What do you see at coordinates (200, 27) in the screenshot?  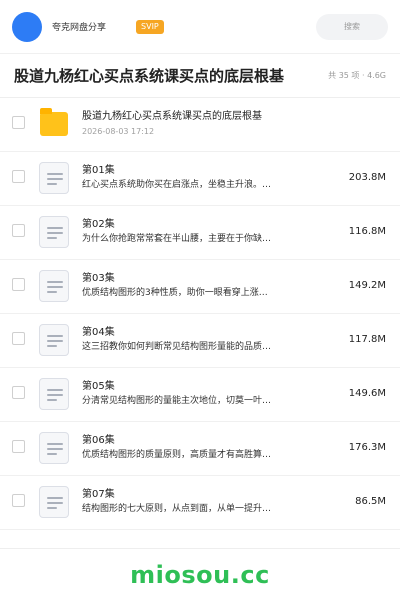 I see `top-bar: 夸克网盘分享 SVIP 搜索` at bounding box center [200, 27].